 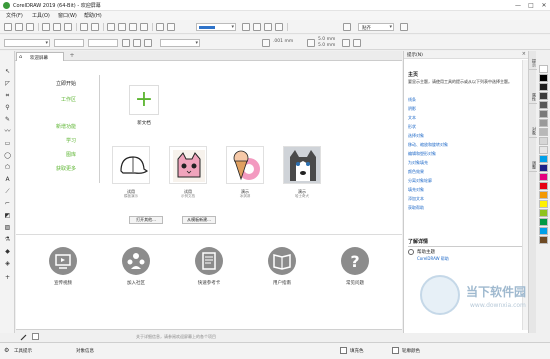 I want to click on fill-swatch, so click(x=343, y=350).